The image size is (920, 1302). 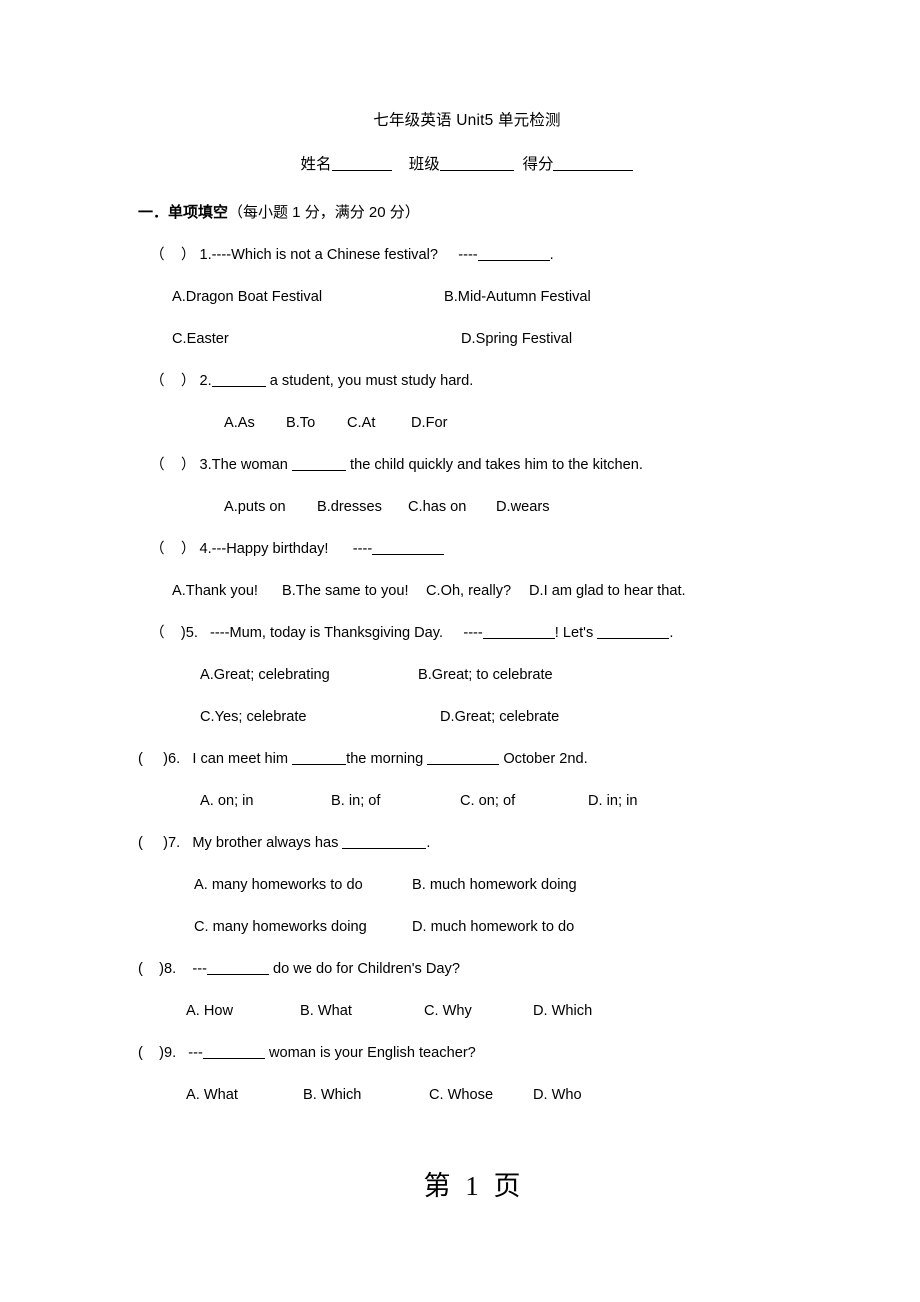 What do you see at coordinates (369, 381) in the screenshot?
I see `question-2-text-end: a student, you must study hard.` at bounding box center [369, 381].